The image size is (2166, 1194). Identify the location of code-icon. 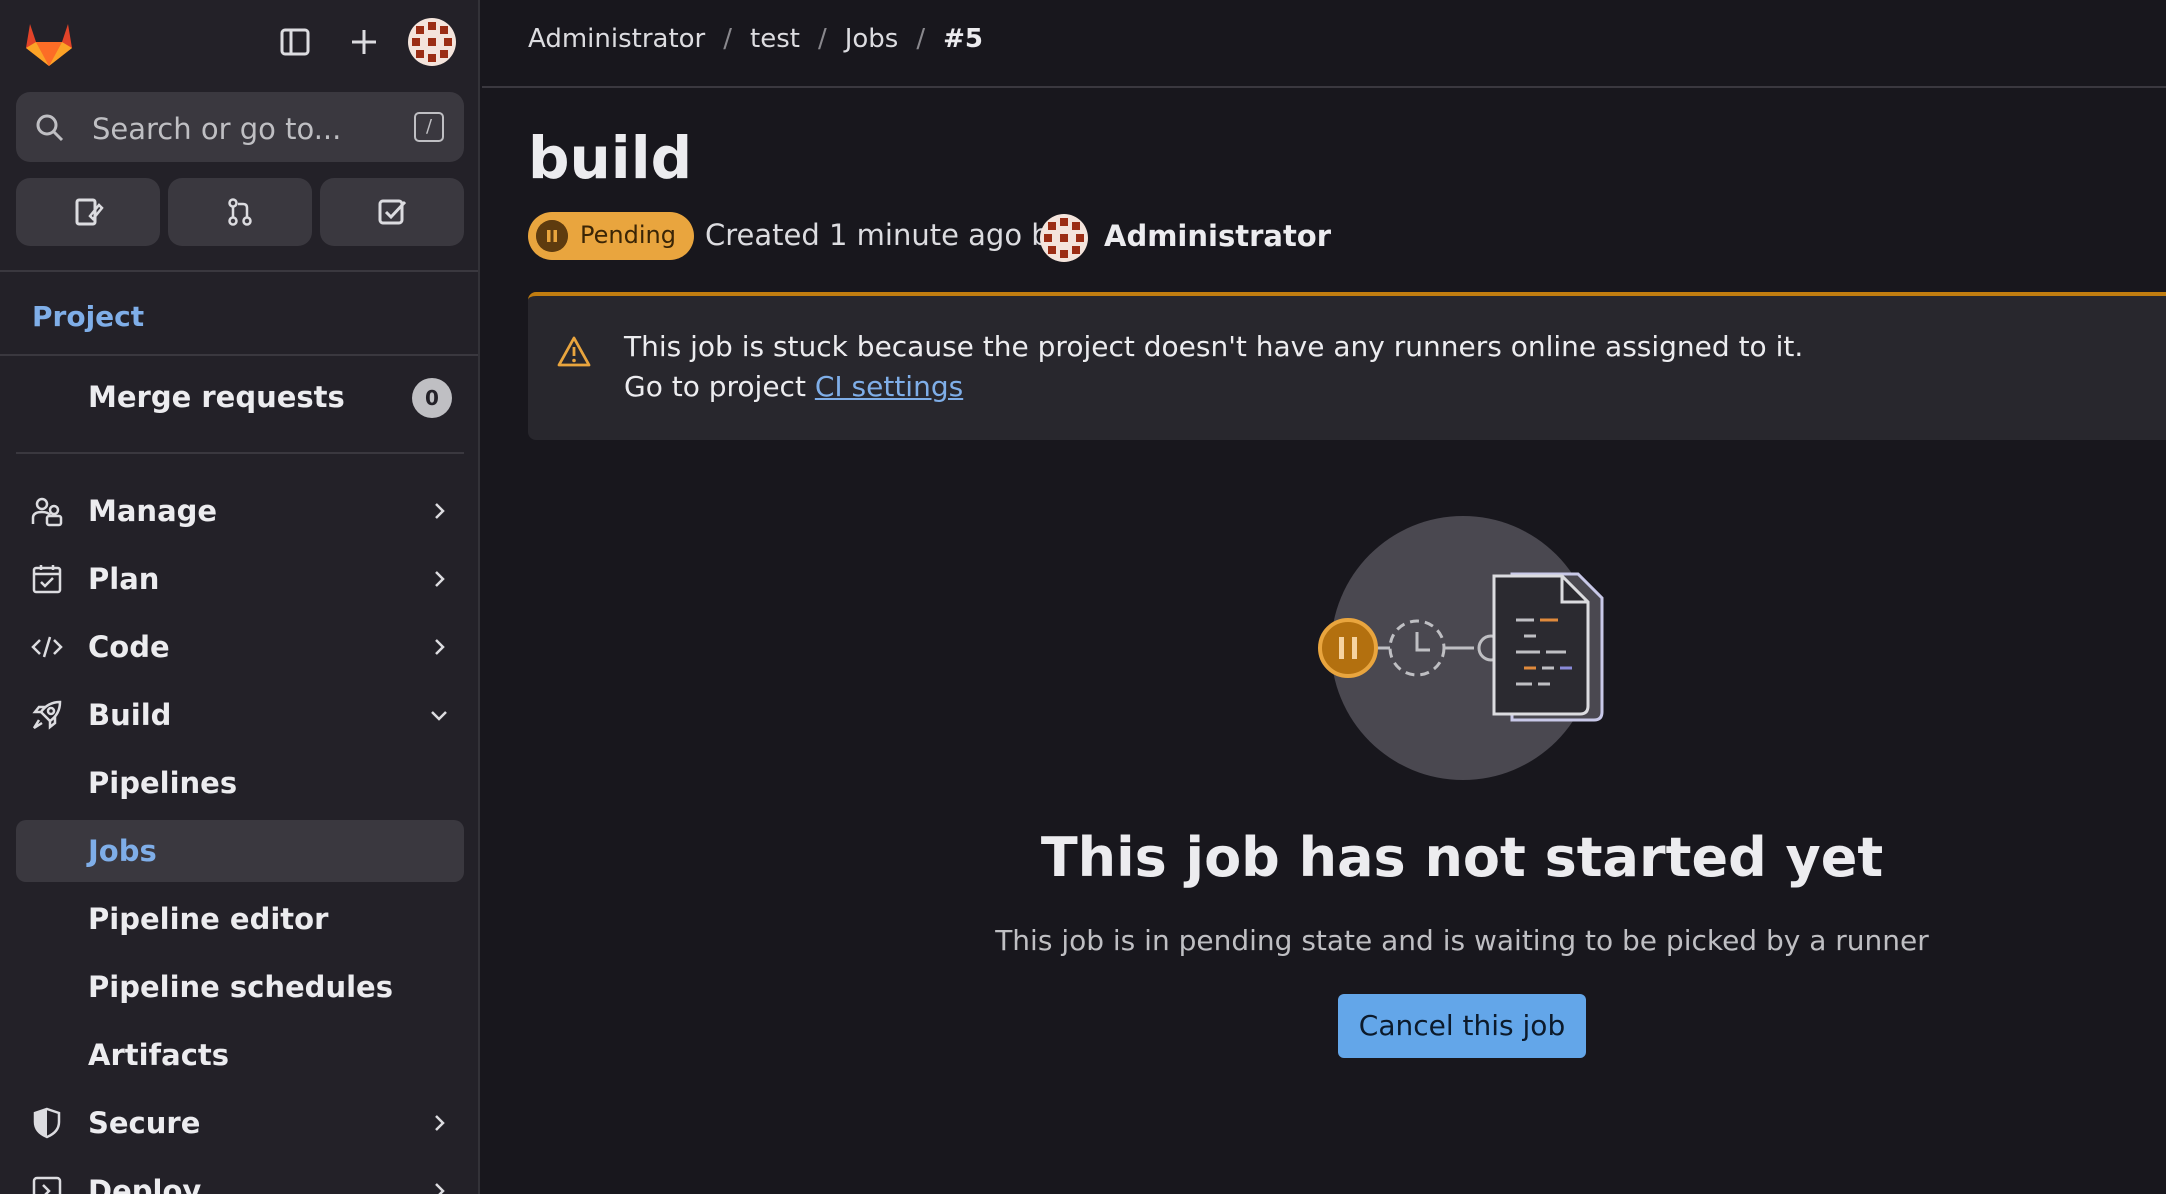
(47, 647).